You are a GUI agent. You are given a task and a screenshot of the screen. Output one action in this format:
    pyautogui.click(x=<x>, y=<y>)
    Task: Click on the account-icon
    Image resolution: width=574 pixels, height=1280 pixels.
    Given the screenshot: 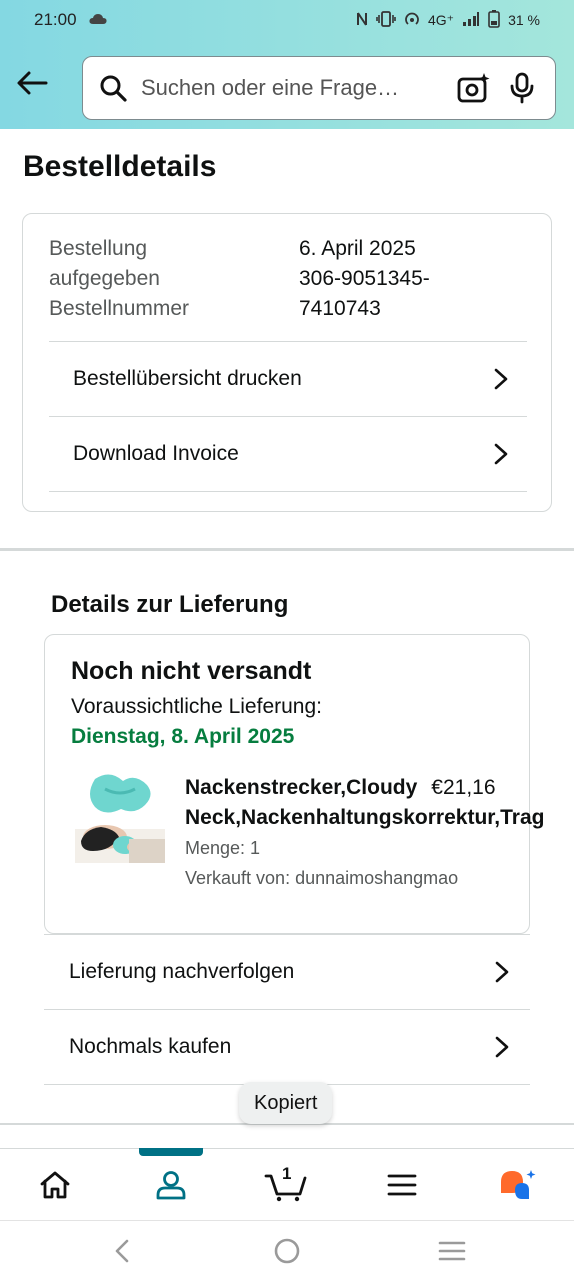 What is the action you would take?
    pyautogui.click(x=171, y=1185)
    